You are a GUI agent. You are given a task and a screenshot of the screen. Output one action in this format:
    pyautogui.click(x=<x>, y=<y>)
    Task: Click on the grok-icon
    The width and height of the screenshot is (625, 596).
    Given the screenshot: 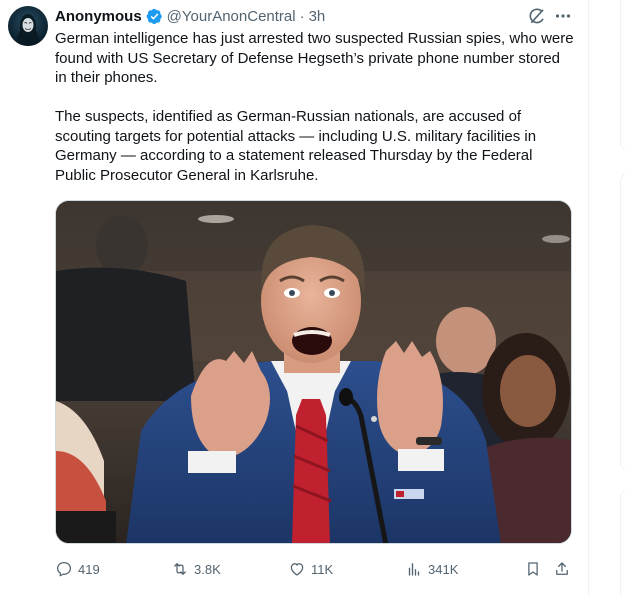 What is the action you would take?
    pyautogui.click(x=536, y=16)
    